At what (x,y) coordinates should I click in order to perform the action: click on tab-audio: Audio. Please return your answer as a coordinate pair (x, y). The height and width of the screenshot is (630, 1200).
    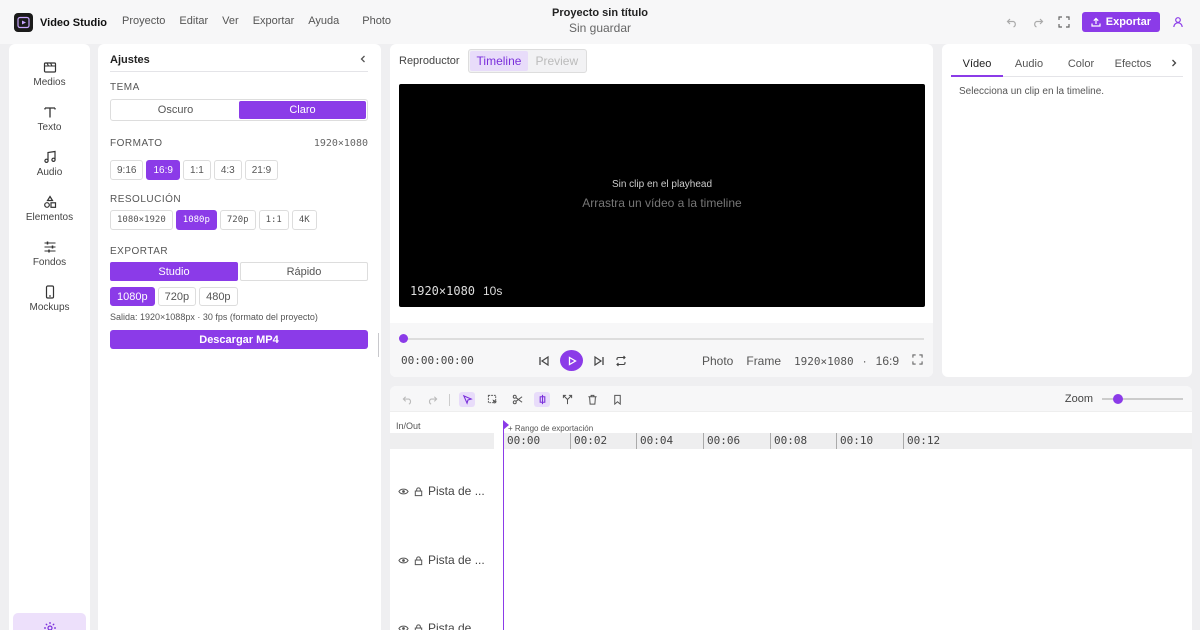
    Looking at the image, I should click on (1029, 65).